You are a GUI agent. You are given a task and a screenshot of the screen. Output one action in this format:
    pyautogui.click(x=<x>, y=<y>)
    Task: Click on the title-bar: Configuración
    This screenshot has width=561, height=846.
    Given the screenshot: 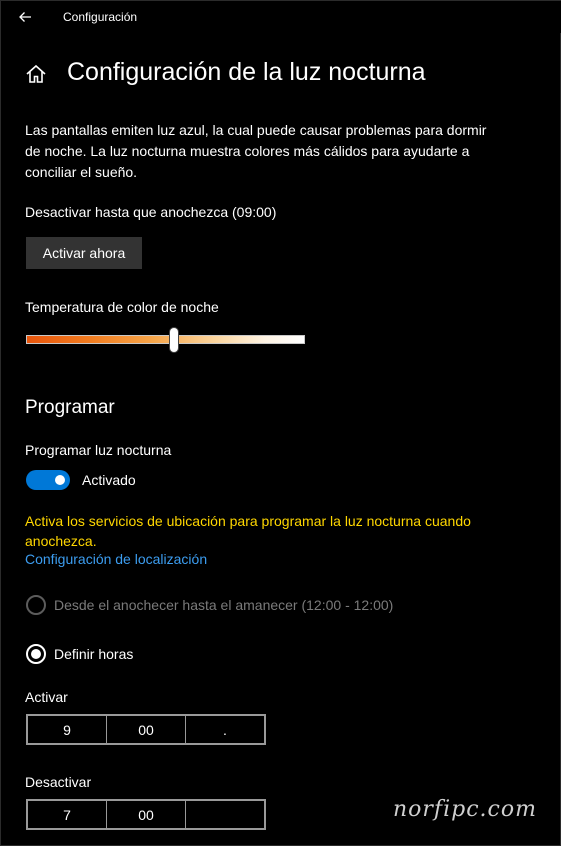 What is the action you would take?
    pyautogui.click(x=281, y=17)
    